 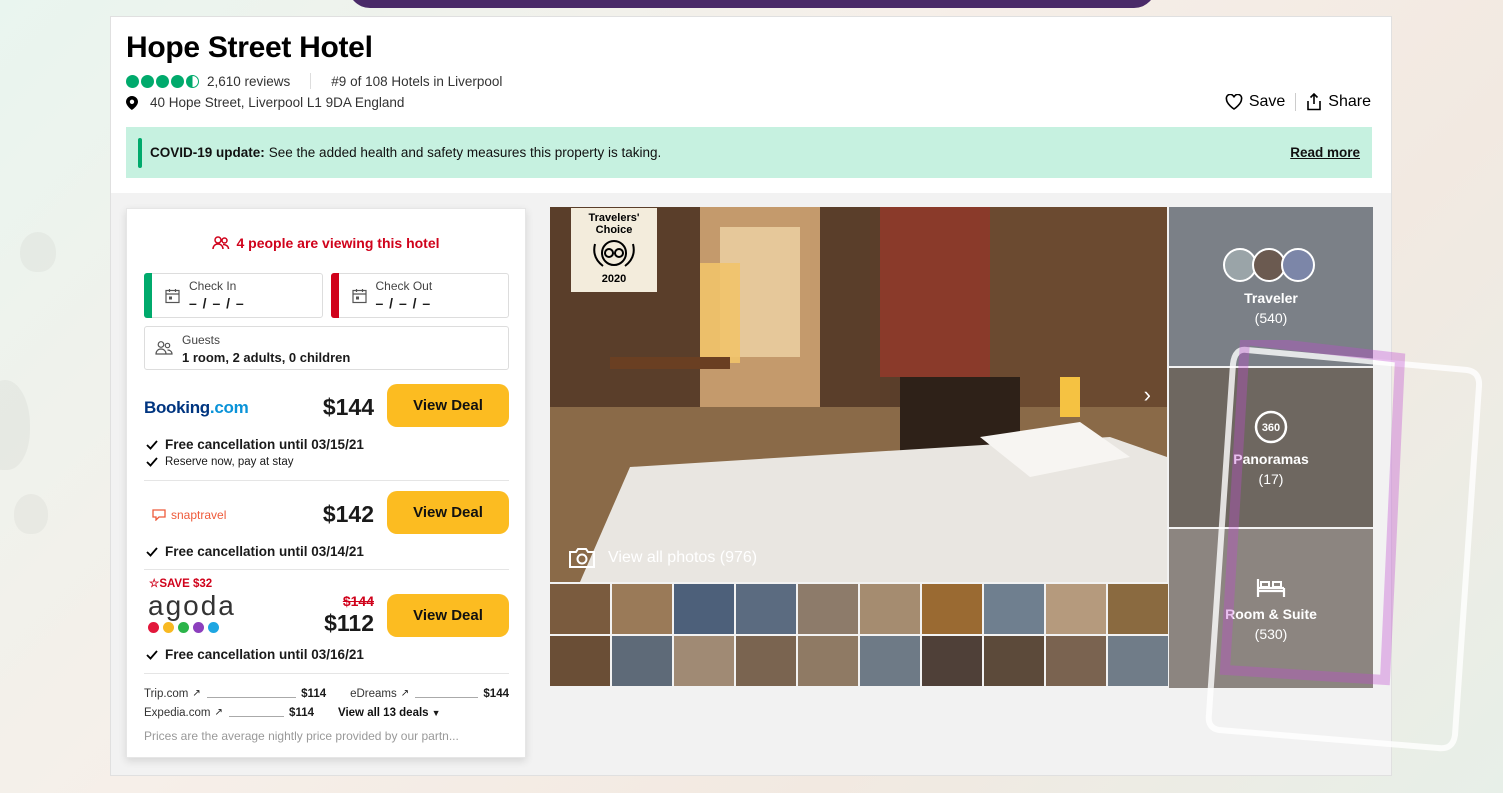 What do you see at coordinates (1271, 447) in the screenshot?
I see `panoramas-tile: 360 Panoramas (17)` at bounding box center [1271, 447].